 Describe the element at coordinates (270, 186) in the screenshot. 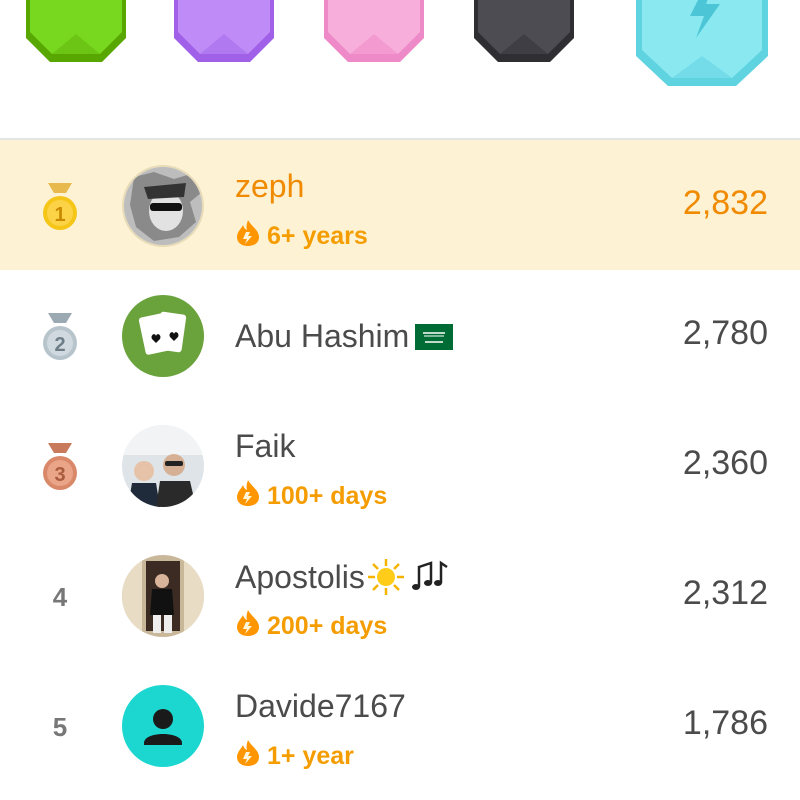

I see `user-name: zeph` at that location.